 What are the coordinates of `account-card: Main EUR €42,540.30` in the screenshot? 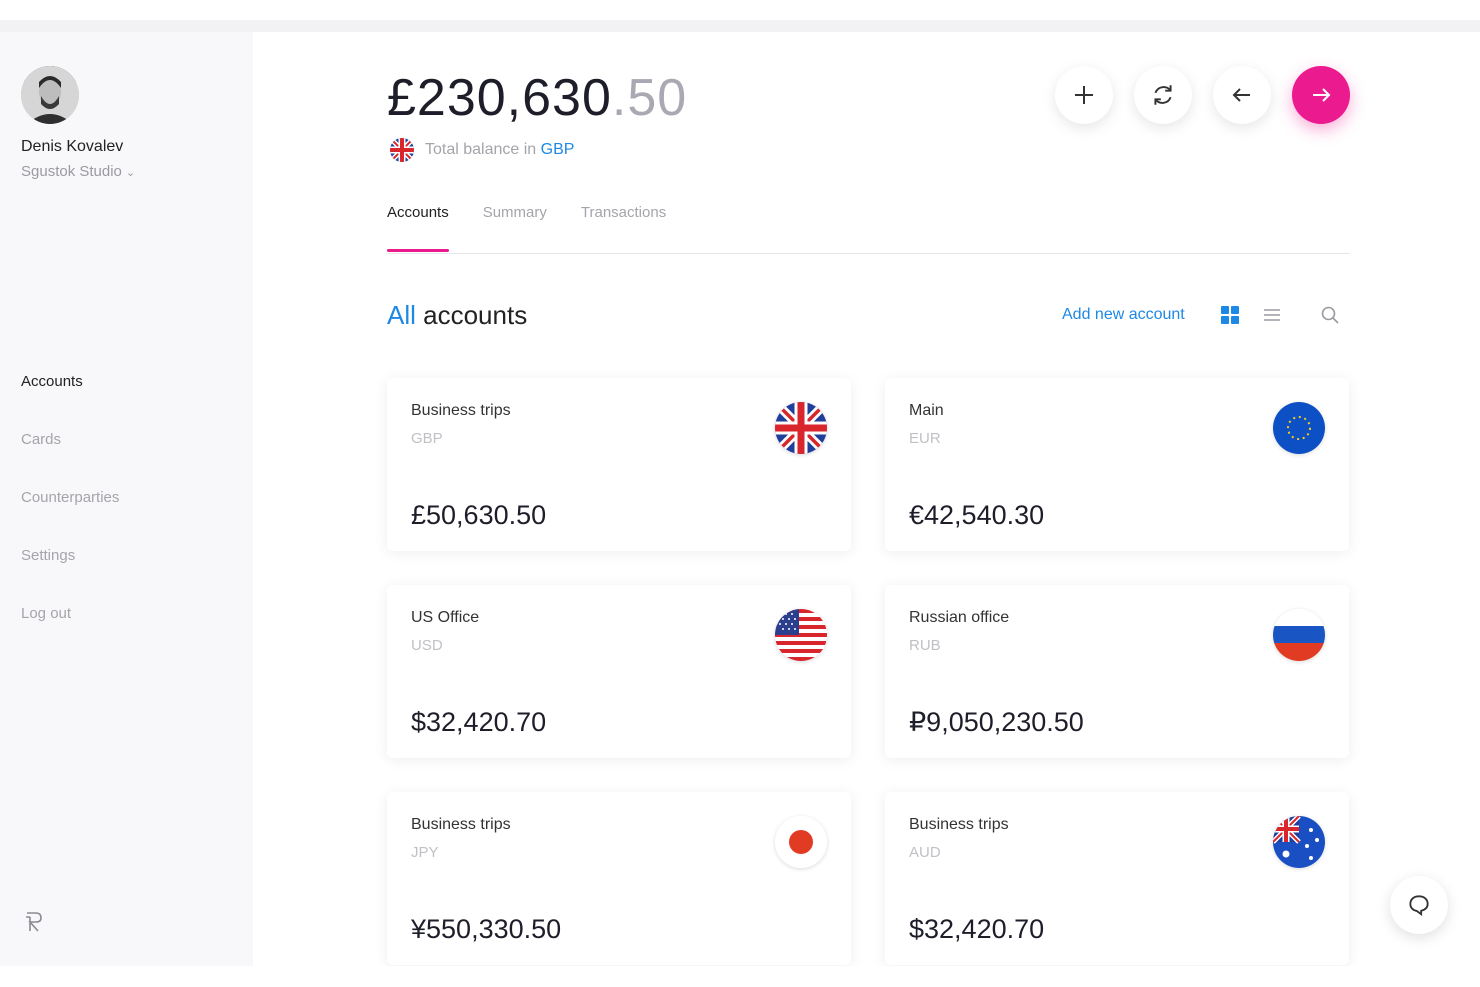 It's located at (1117, 464).